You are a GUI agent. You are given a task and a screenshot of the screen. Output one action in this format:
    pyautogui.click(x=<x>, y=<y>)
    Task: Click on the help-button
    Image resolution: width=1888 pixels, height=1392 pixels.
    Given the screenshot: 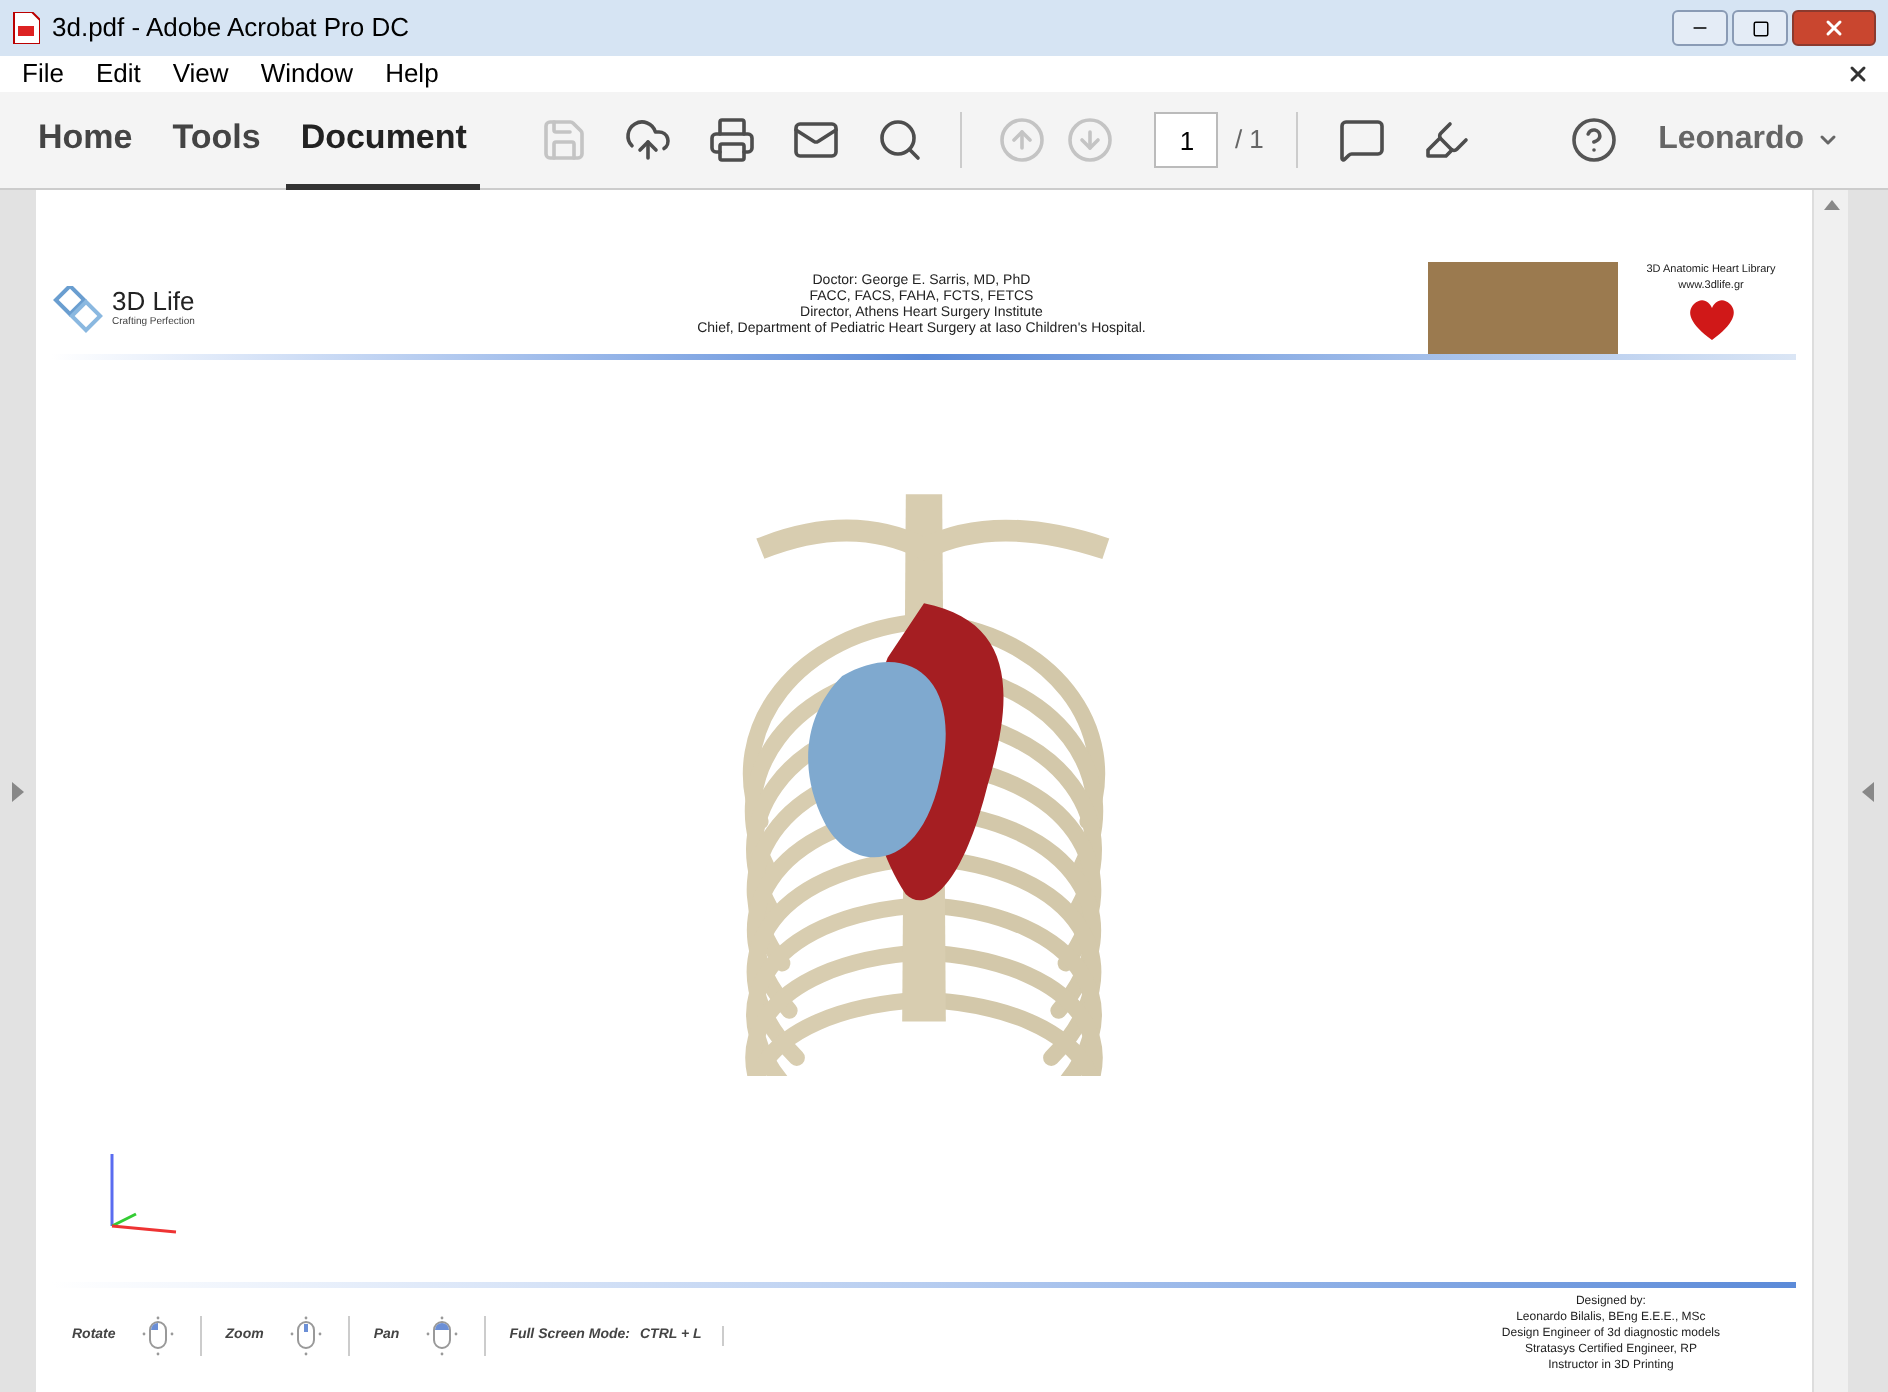 What is the action you would take?
    pyautogui.click(x=1594, y=140)
    